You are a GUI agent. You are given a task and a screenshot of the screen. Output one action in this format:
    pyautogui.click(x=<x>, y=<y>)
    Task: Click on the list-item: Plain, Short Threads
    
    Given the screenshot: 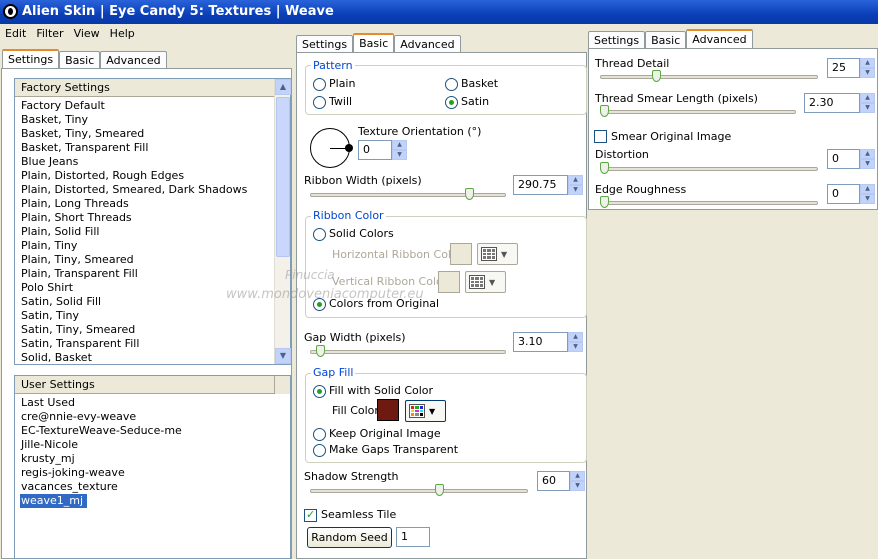 What is the action you would take?
    pyautogui.click(x=145, y=218)
    